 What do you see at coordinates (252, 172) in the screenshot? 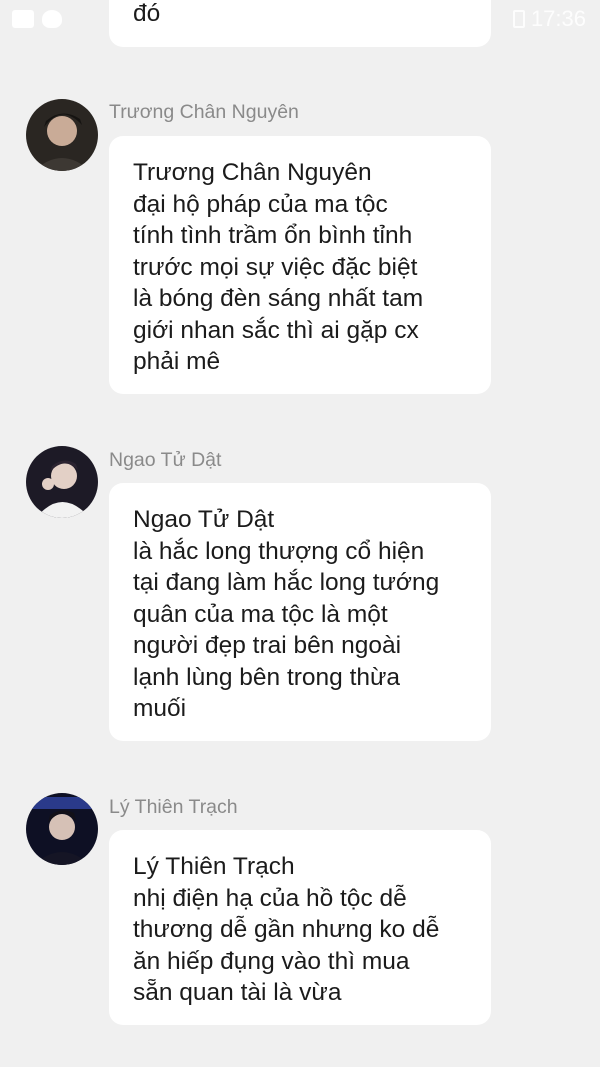
I see `message-line: Trương Chân Nguyên` at bounding box center [252, 172].